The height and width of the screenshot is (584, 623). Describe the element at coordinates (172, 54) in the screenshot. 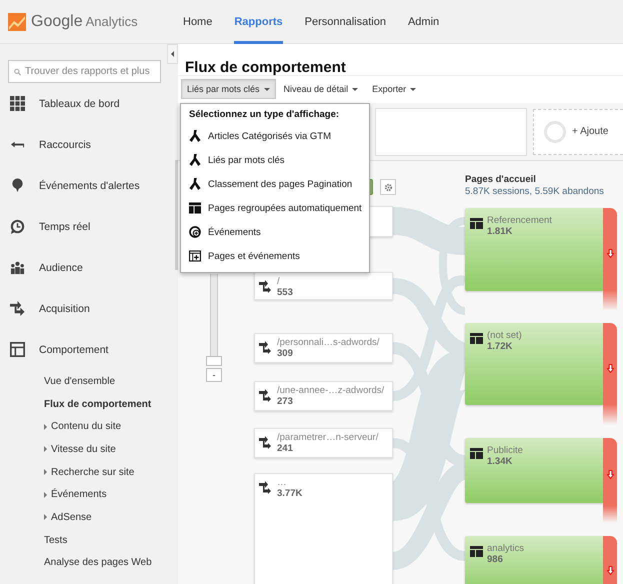

I see `collapse-button` at that location.